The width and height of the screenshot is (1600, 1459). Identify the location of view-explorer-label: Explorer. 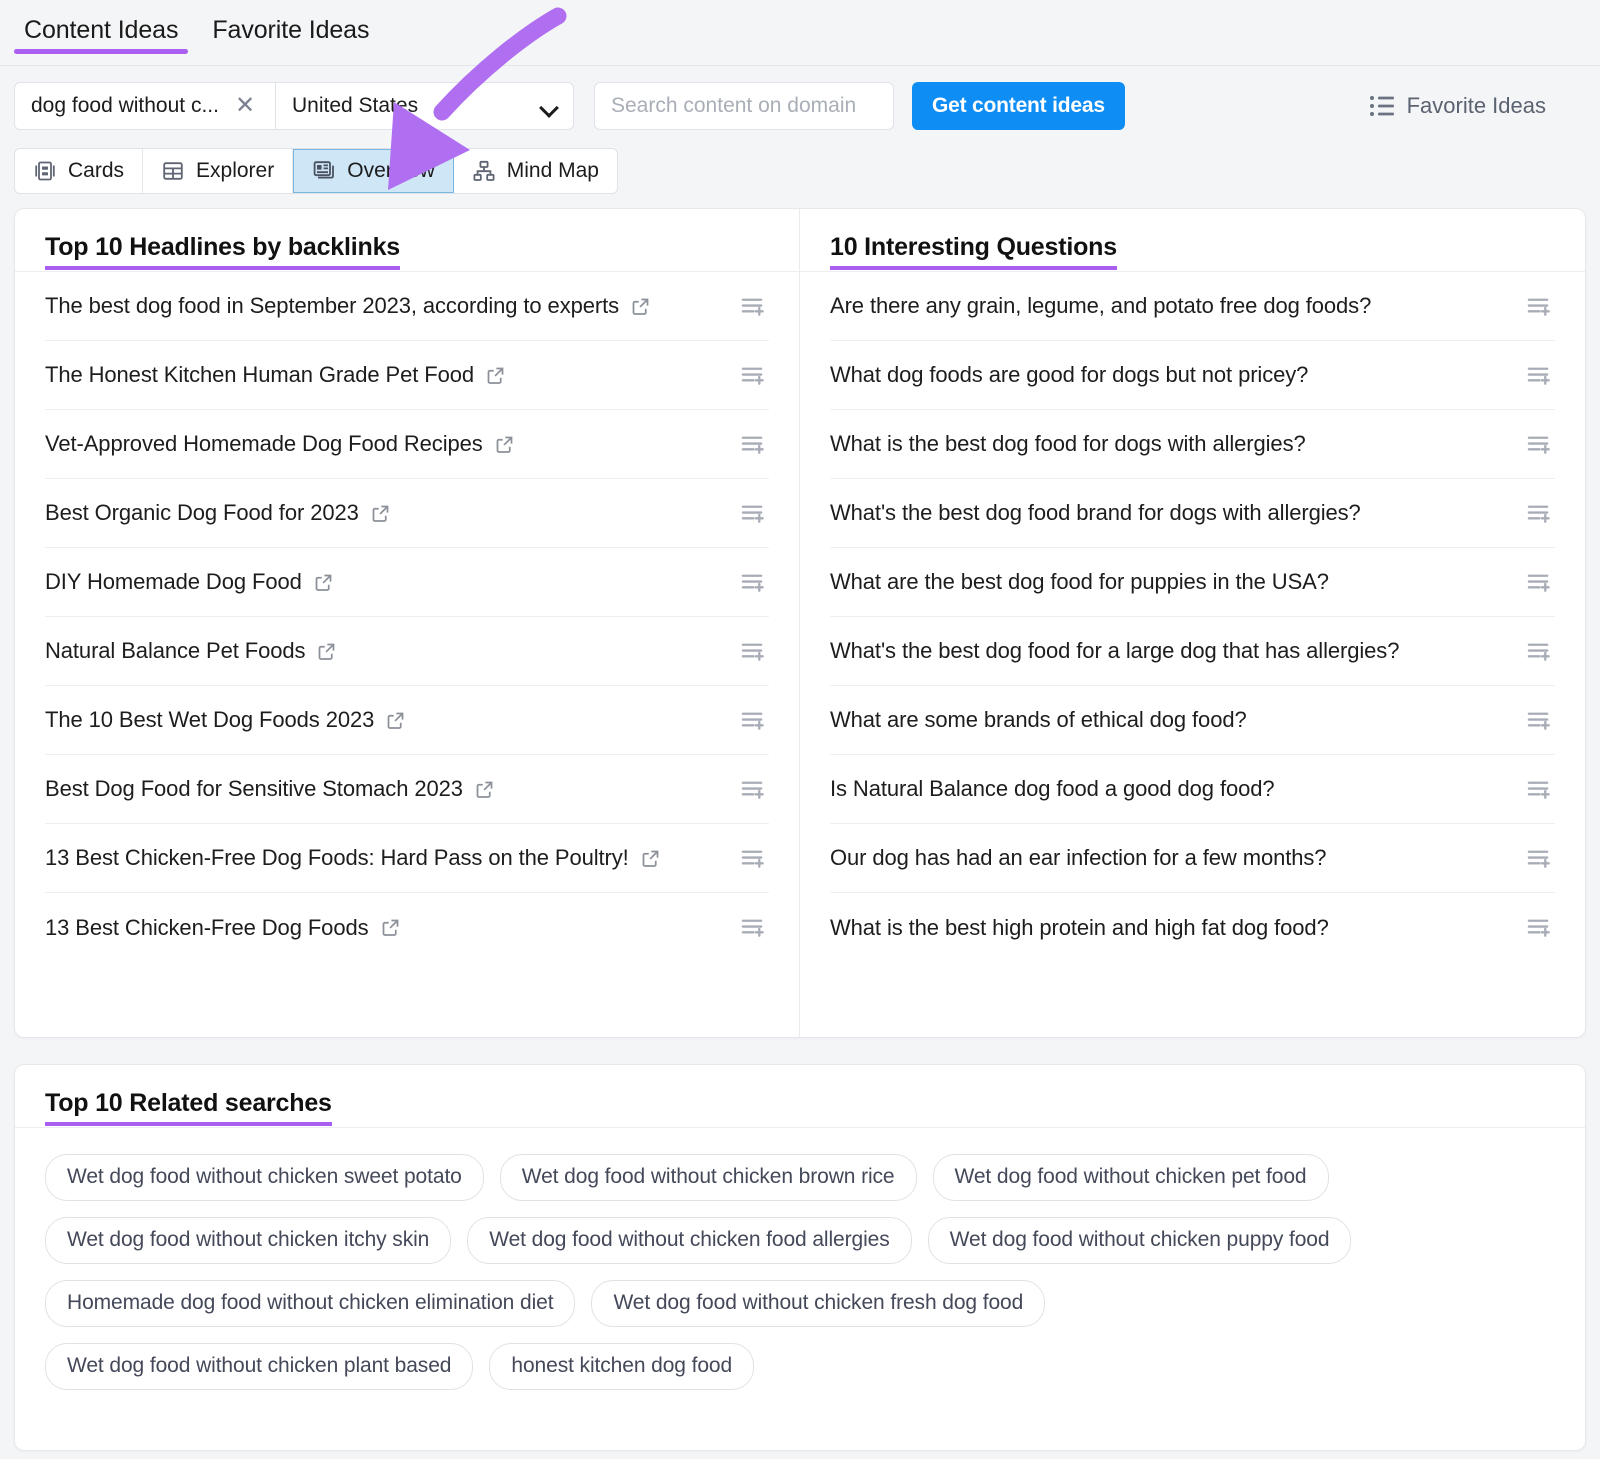
(235, 170).